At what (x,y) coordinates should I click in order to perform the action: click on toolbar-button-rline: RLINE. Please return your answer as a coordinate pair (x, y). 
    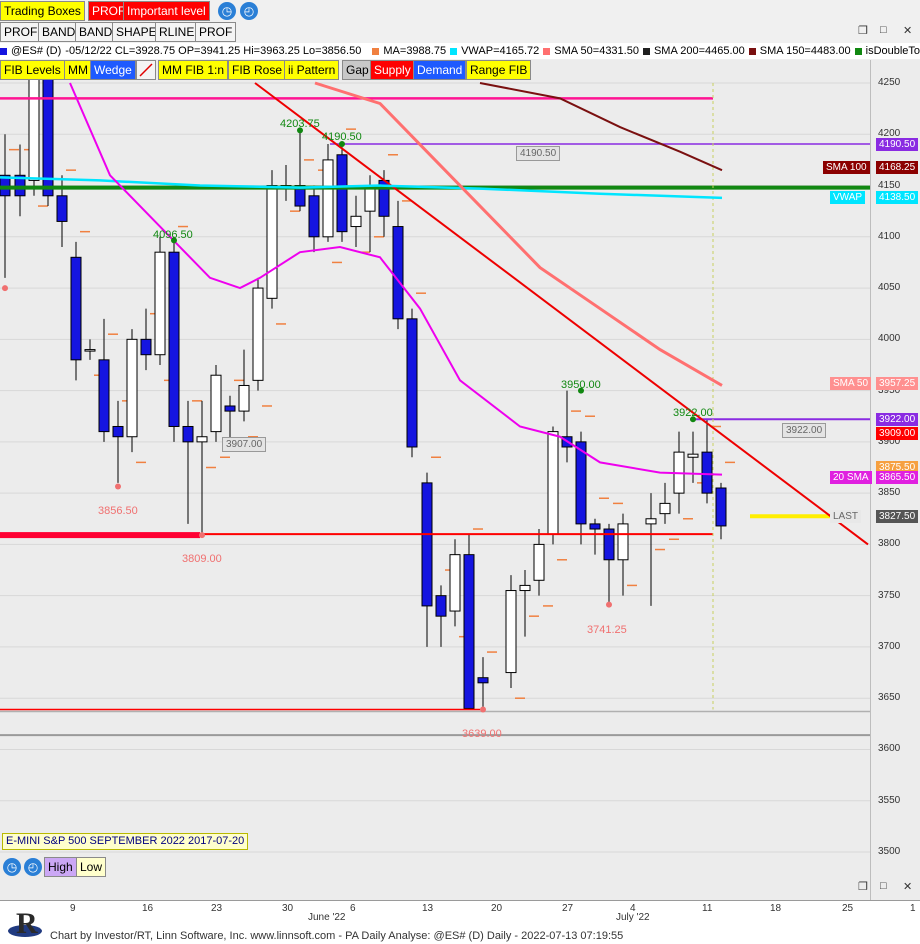
    Looking at the image, I should click on (177, 32).